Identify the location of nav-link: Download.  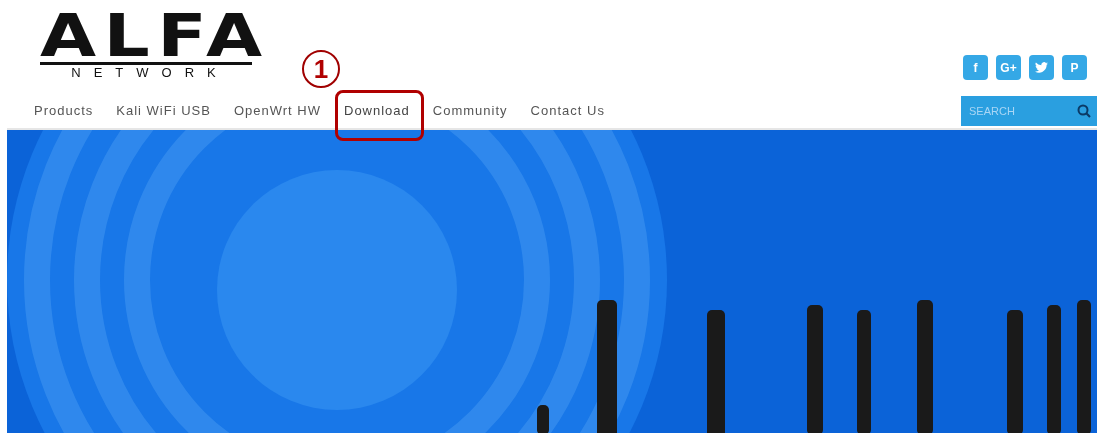
(377, 110).